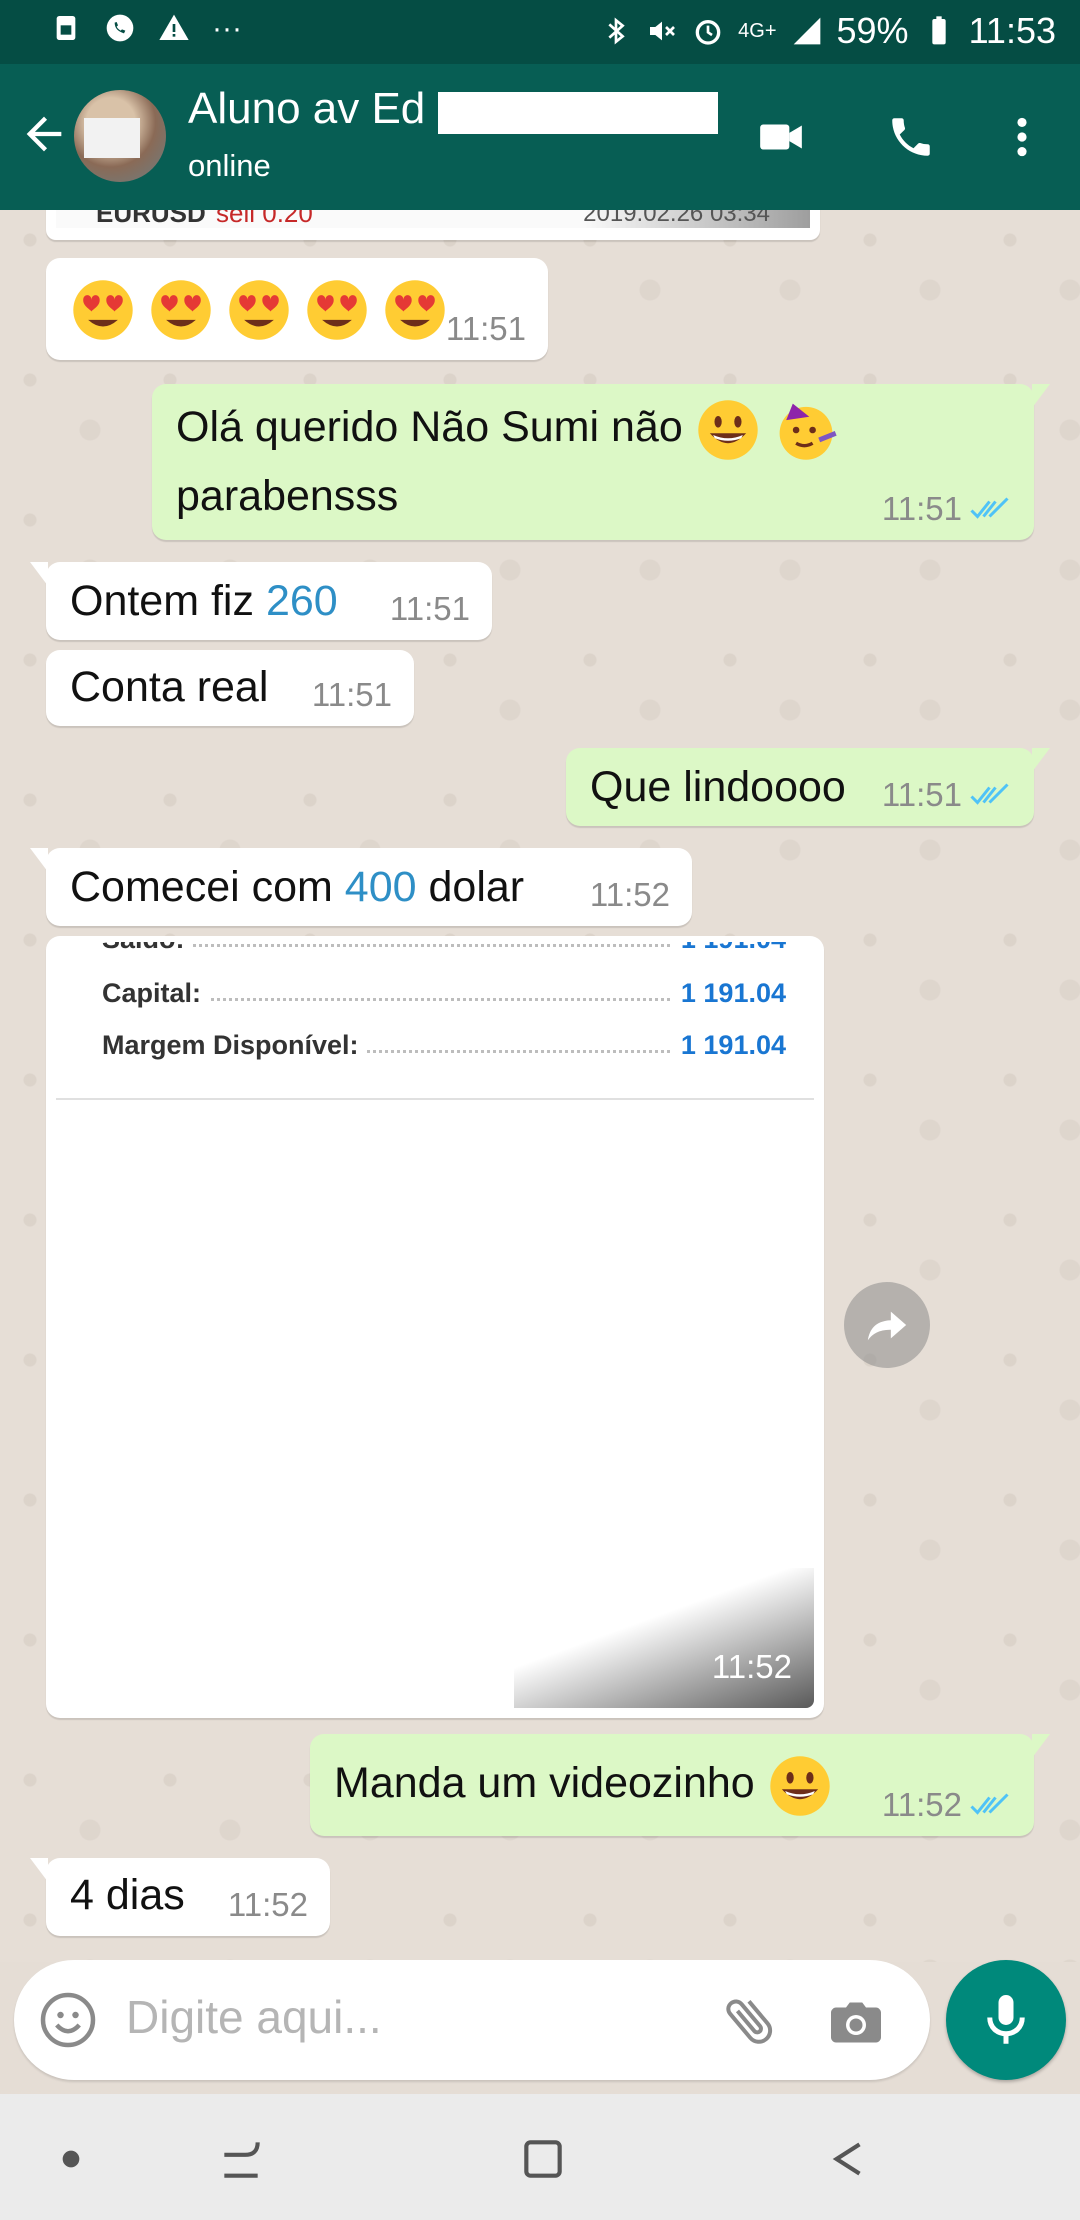  What do you see at coordinates (663, 31) in the screenshot?
I see `mute-icon` at bounding box center [663, 31].